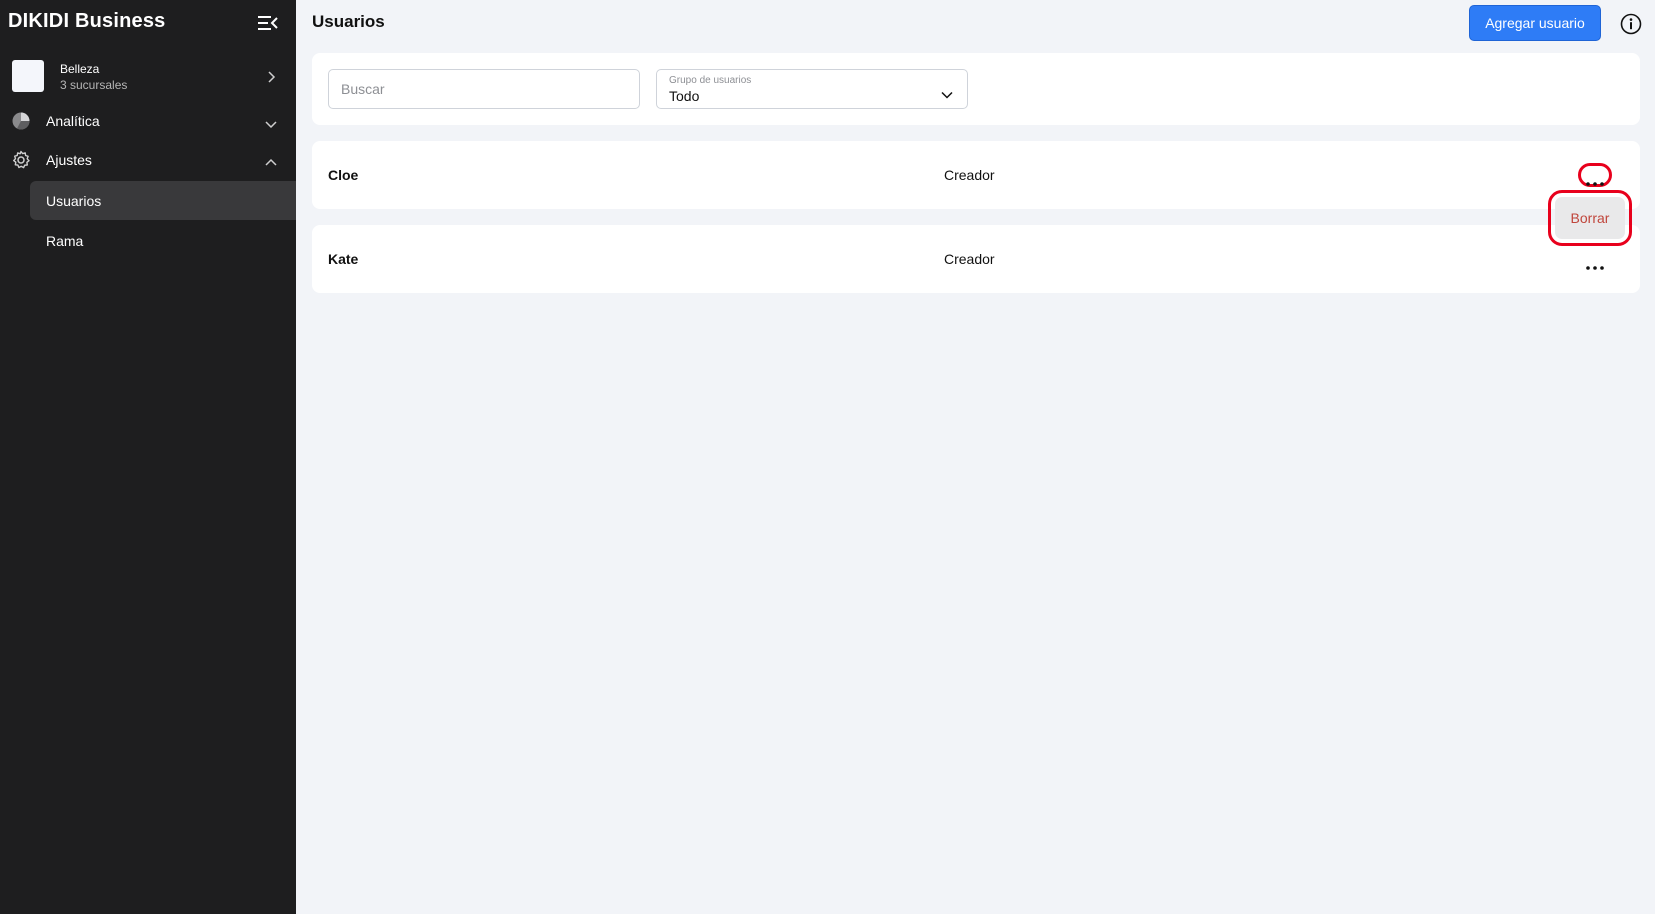 Image resolution: width=1655 pixels, height=914 pixels. What do you see at coordinates (21, 160) in the screenshot?
I see `gear-icon` at bounding box center [21, 160].